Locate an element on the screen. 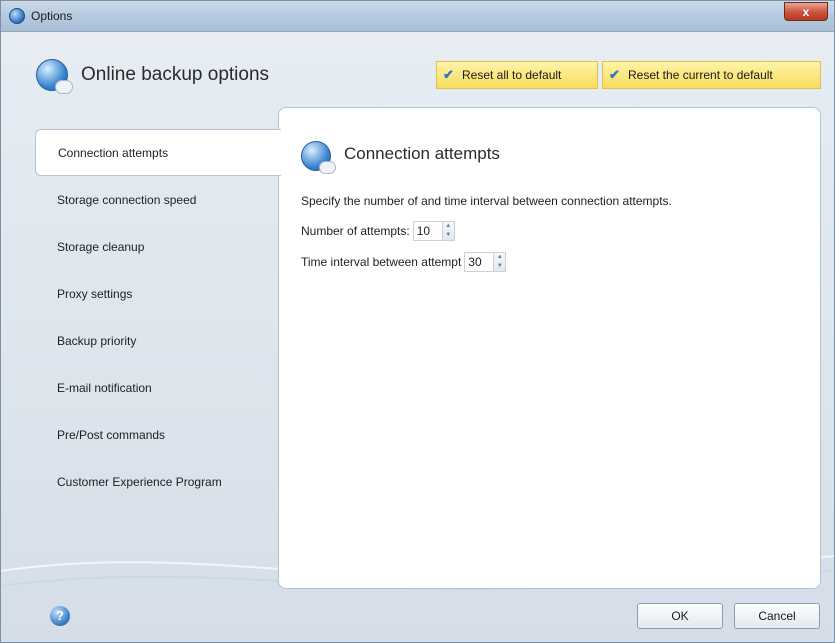  attempts-label: Number of attempts: is located at coordinates (355, 231).